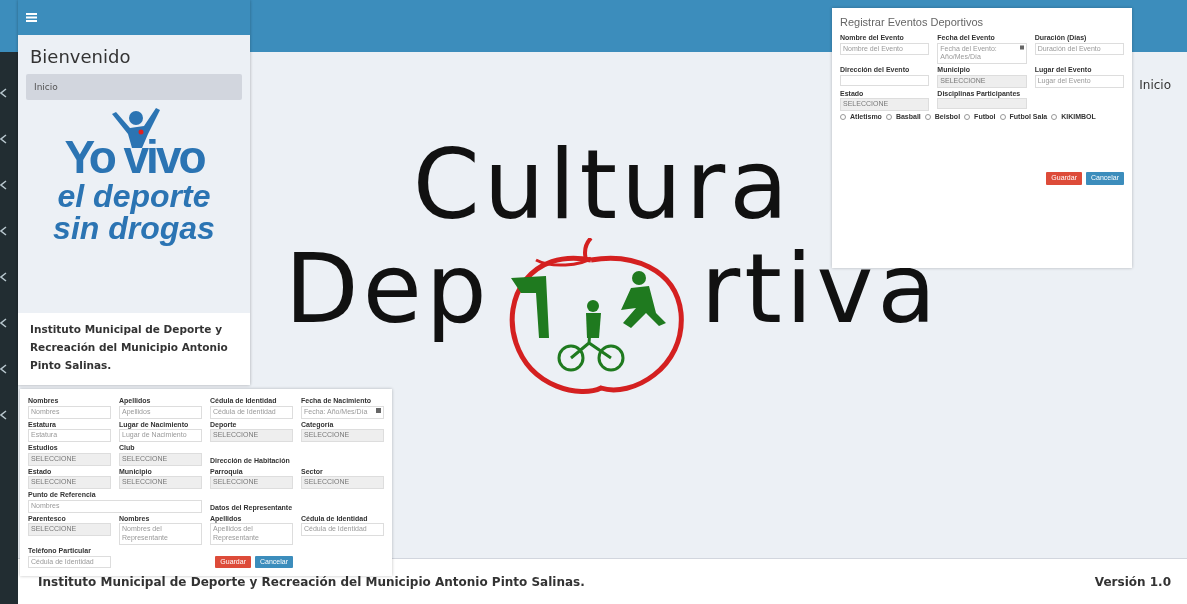 The height and width of the screenshot is (604, 1187). I want to click on hero-title: Cultura, so click(602, 186).